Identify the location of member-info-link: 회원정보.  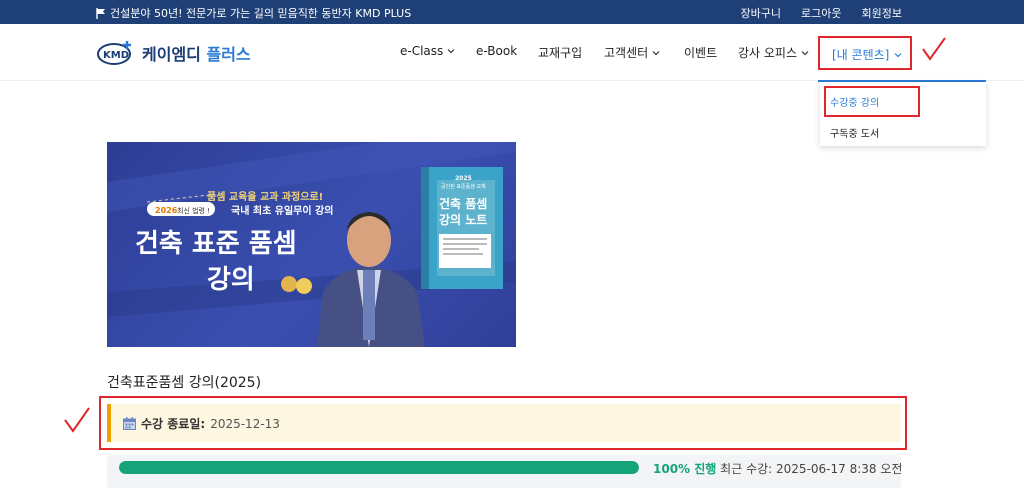
(882, 13).